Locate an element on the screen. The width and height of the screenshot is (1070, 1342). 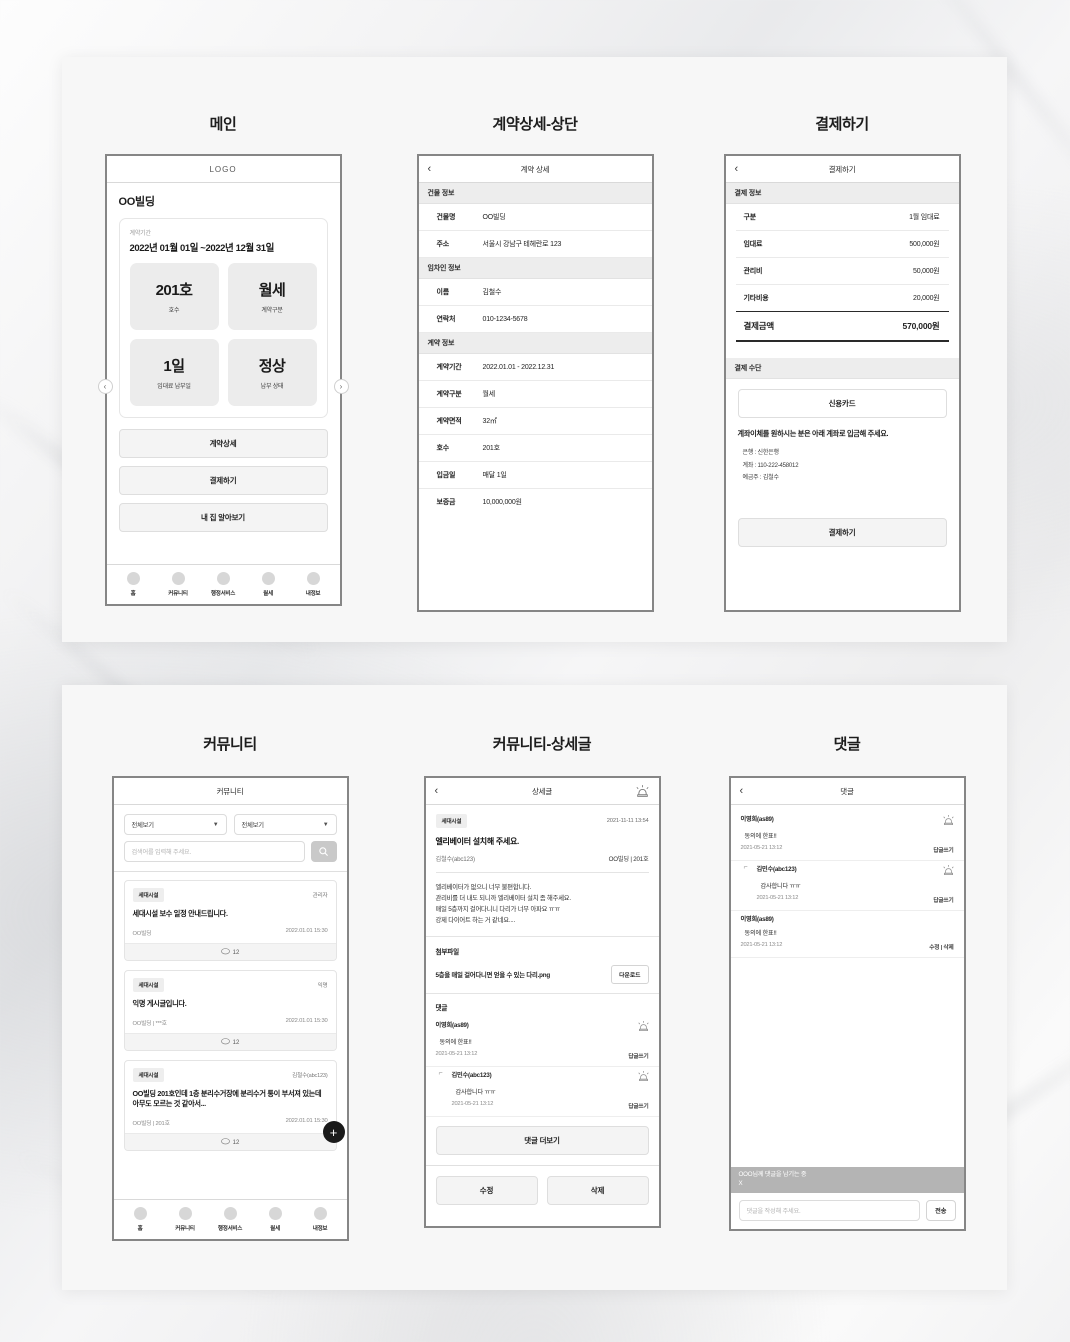
main-action-buttons: 계약상세 결제하기 내 집 알아보기 is located at coordinates (223, 480).